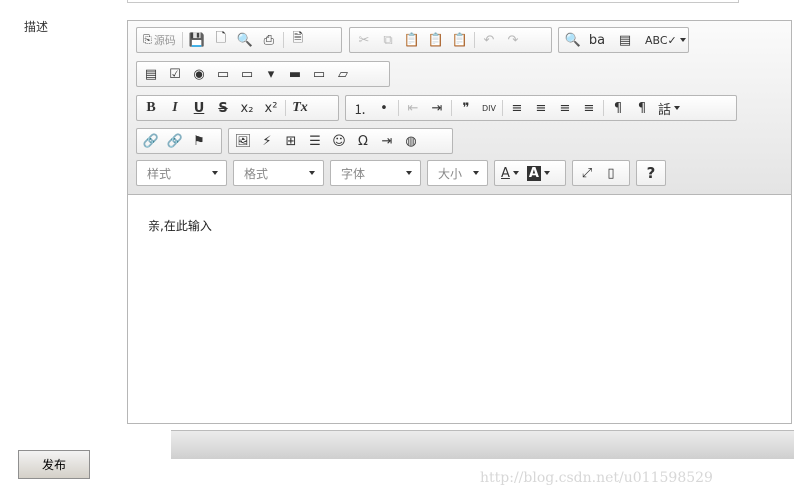  I want to click on horizontal-rule-button: ☰, so click(315, 141).